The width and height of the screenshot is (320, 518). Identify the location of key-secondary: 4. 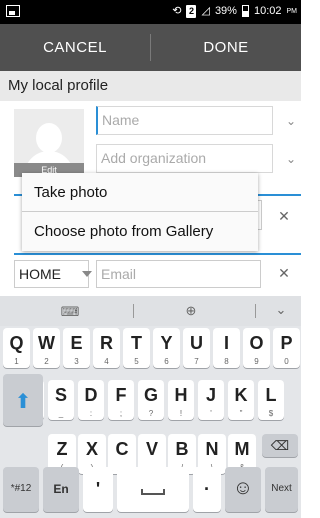
(106, 361).